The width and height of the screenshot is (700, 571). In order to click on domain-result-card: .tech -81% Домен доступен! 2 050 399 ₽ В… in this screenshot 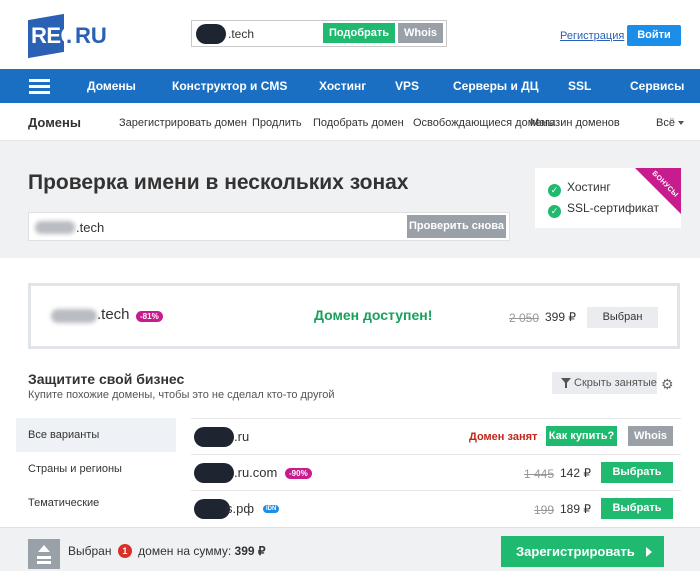, I will do `click(354, 316)`.